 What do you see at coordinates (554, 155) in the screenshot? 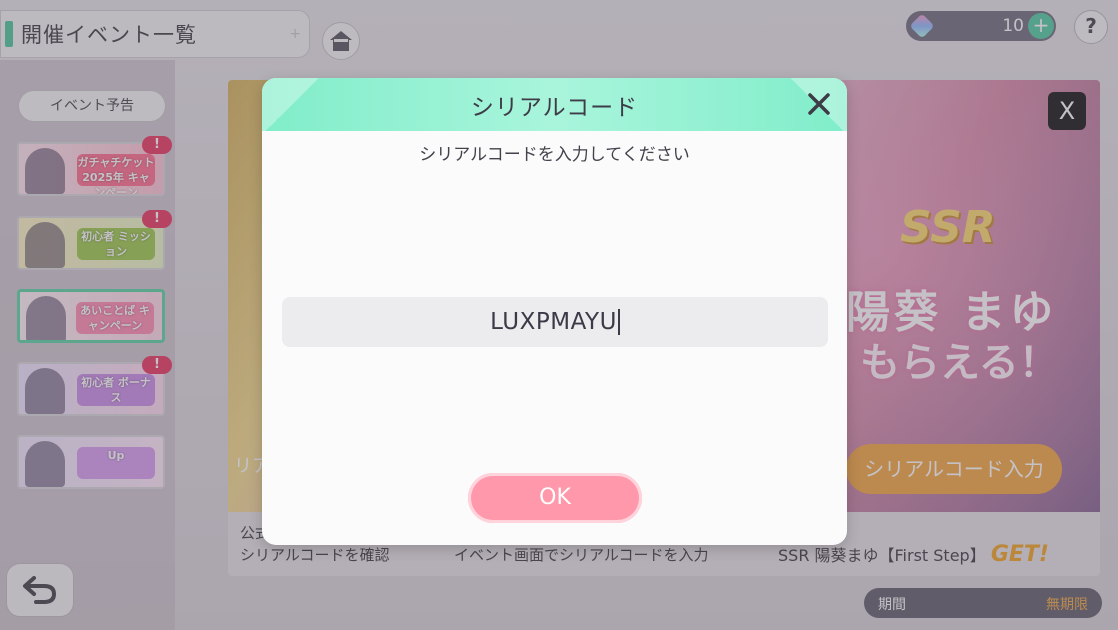
I see `dialog-instruction: シリアルコードを入力してください` at bounding box center [554, 155].